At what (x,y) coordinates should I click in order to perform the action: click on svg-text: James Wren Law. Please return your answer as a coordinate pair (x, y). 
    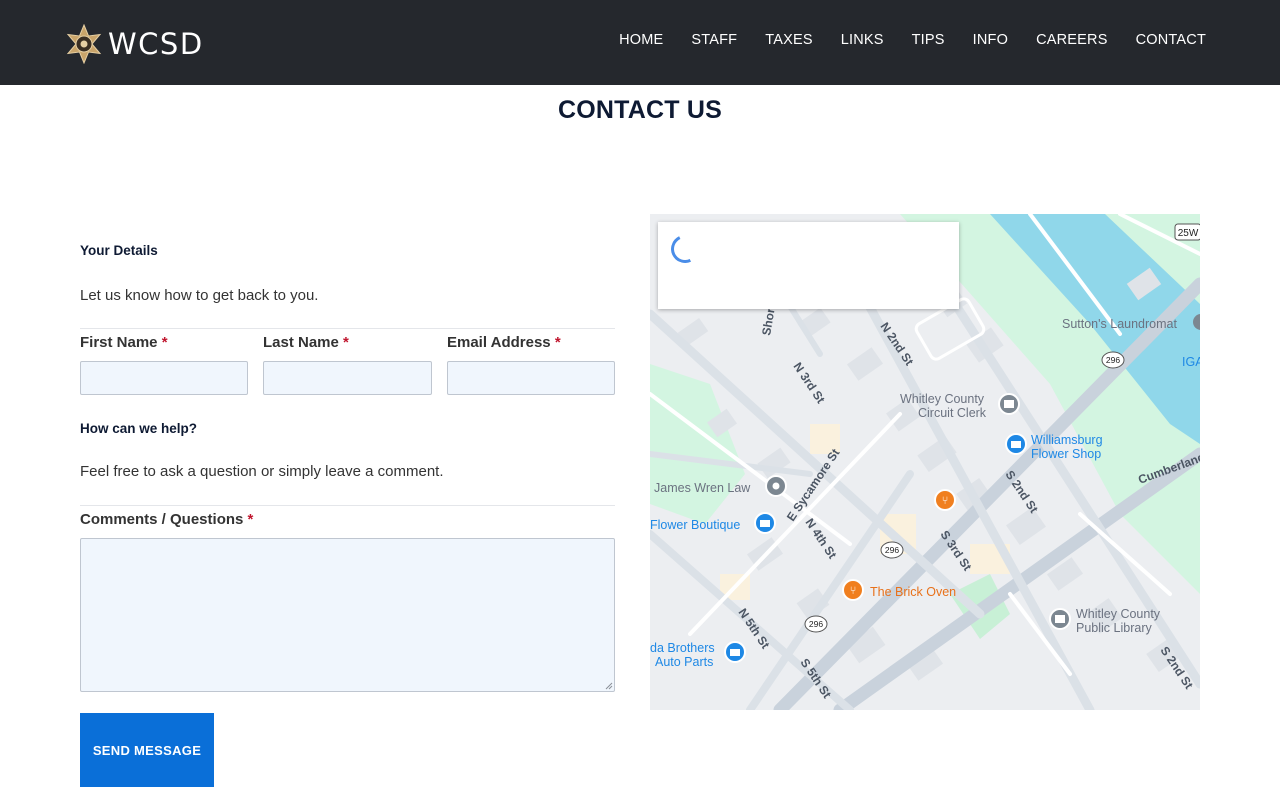
    Looking at the image, I should click on (702, 488).